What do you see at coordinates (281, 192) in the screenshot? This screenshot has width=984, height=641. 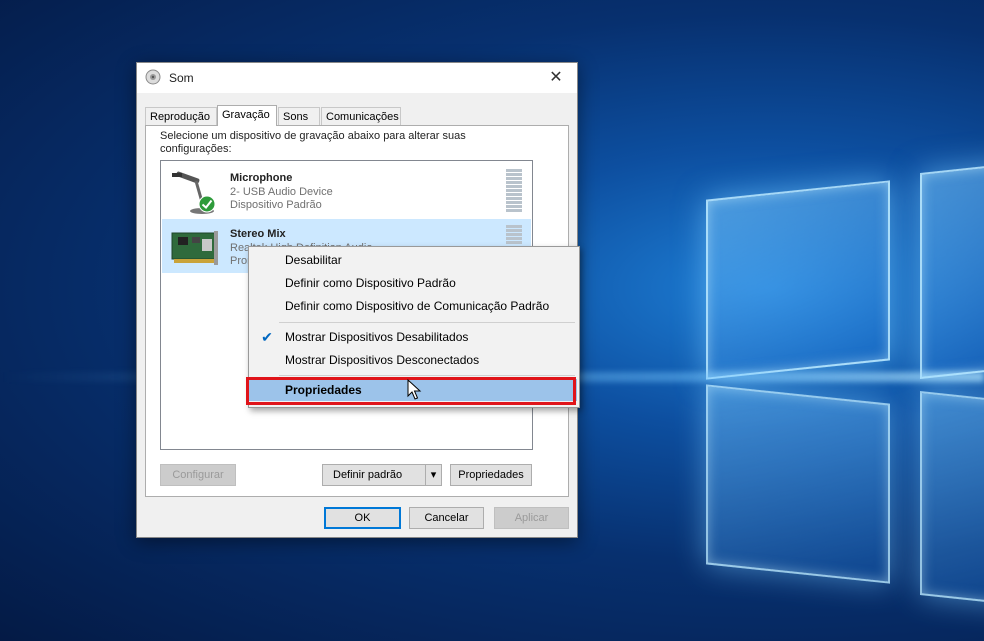 I see `device-description: 2- USB Audio Device` at bounding box center [281, 192].